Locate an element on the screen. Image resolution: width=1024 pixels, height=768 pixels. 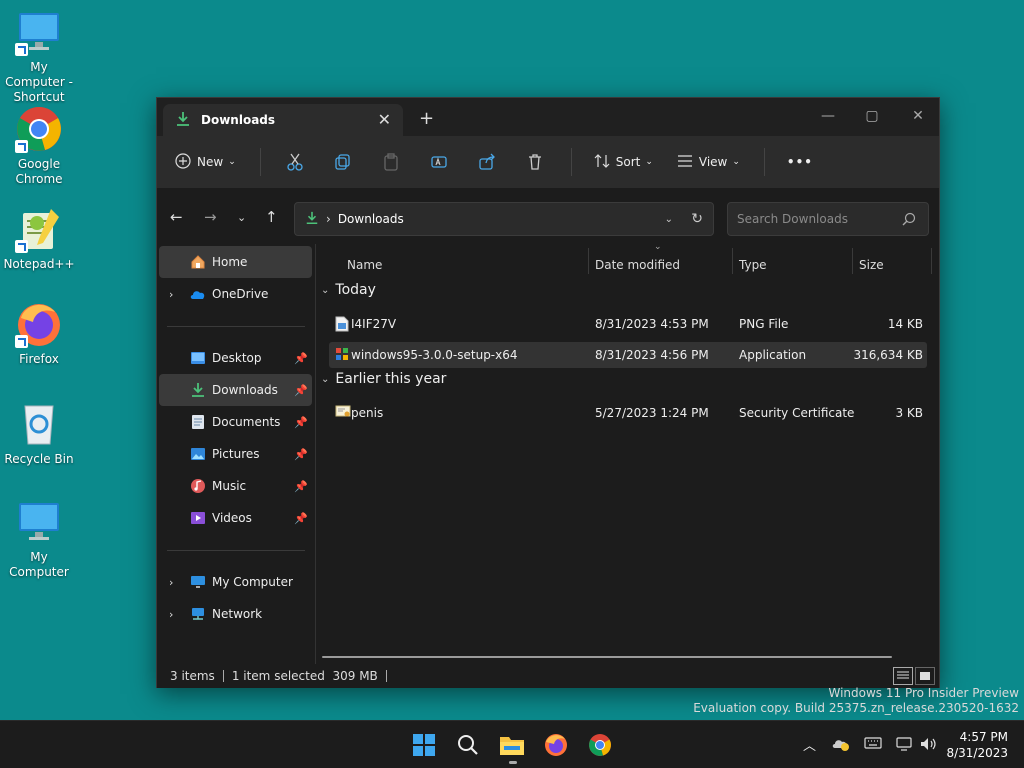
start-button is located at coordinates (424, 745).